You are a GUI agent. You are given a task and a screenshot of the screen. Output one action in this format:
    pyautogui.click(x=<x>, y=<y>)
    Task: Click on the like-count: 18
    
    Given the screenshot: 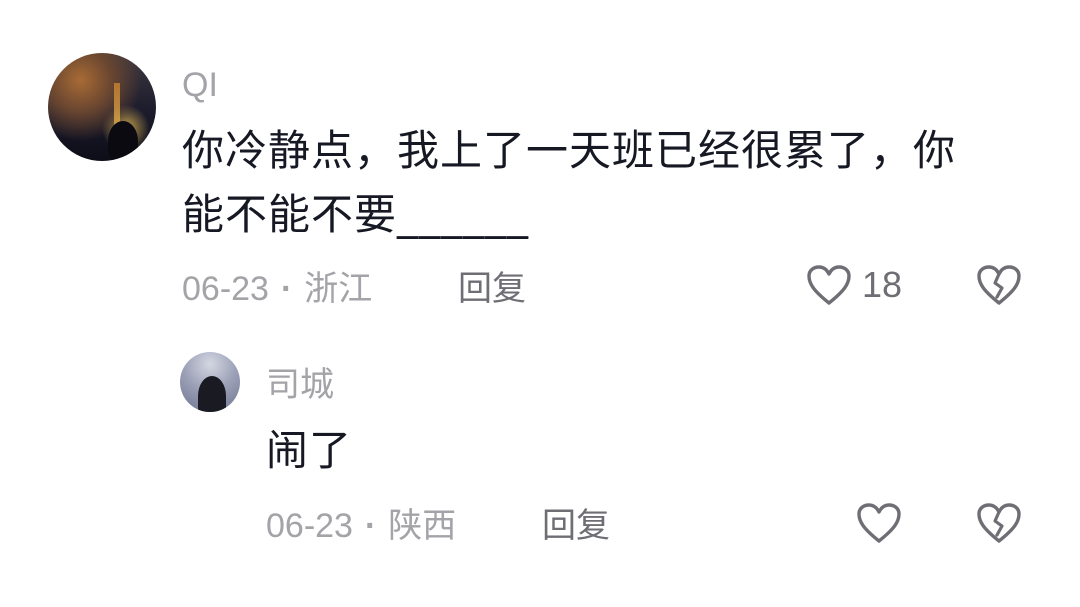 What is the action you would take?
    pyautogui.click(x=882, y=284)
    